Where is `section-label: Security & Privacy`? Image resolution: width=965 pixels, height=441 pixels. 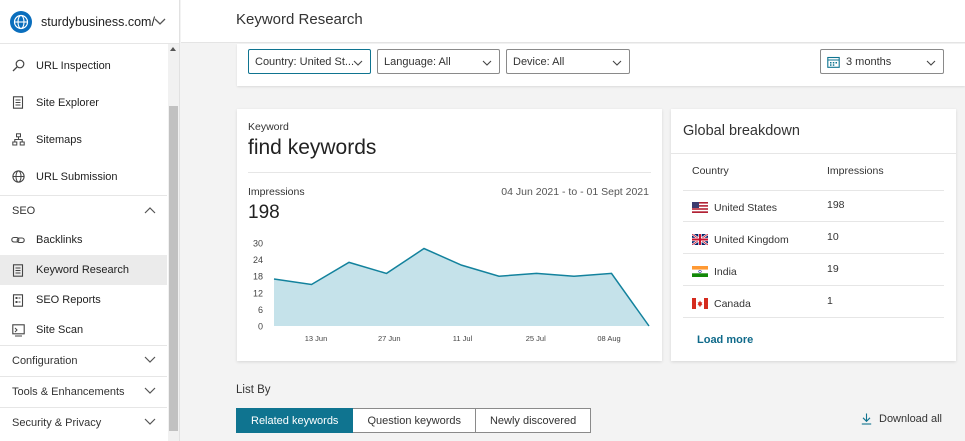 section-label: Security & Privacy is located at coordinates (57, 423).